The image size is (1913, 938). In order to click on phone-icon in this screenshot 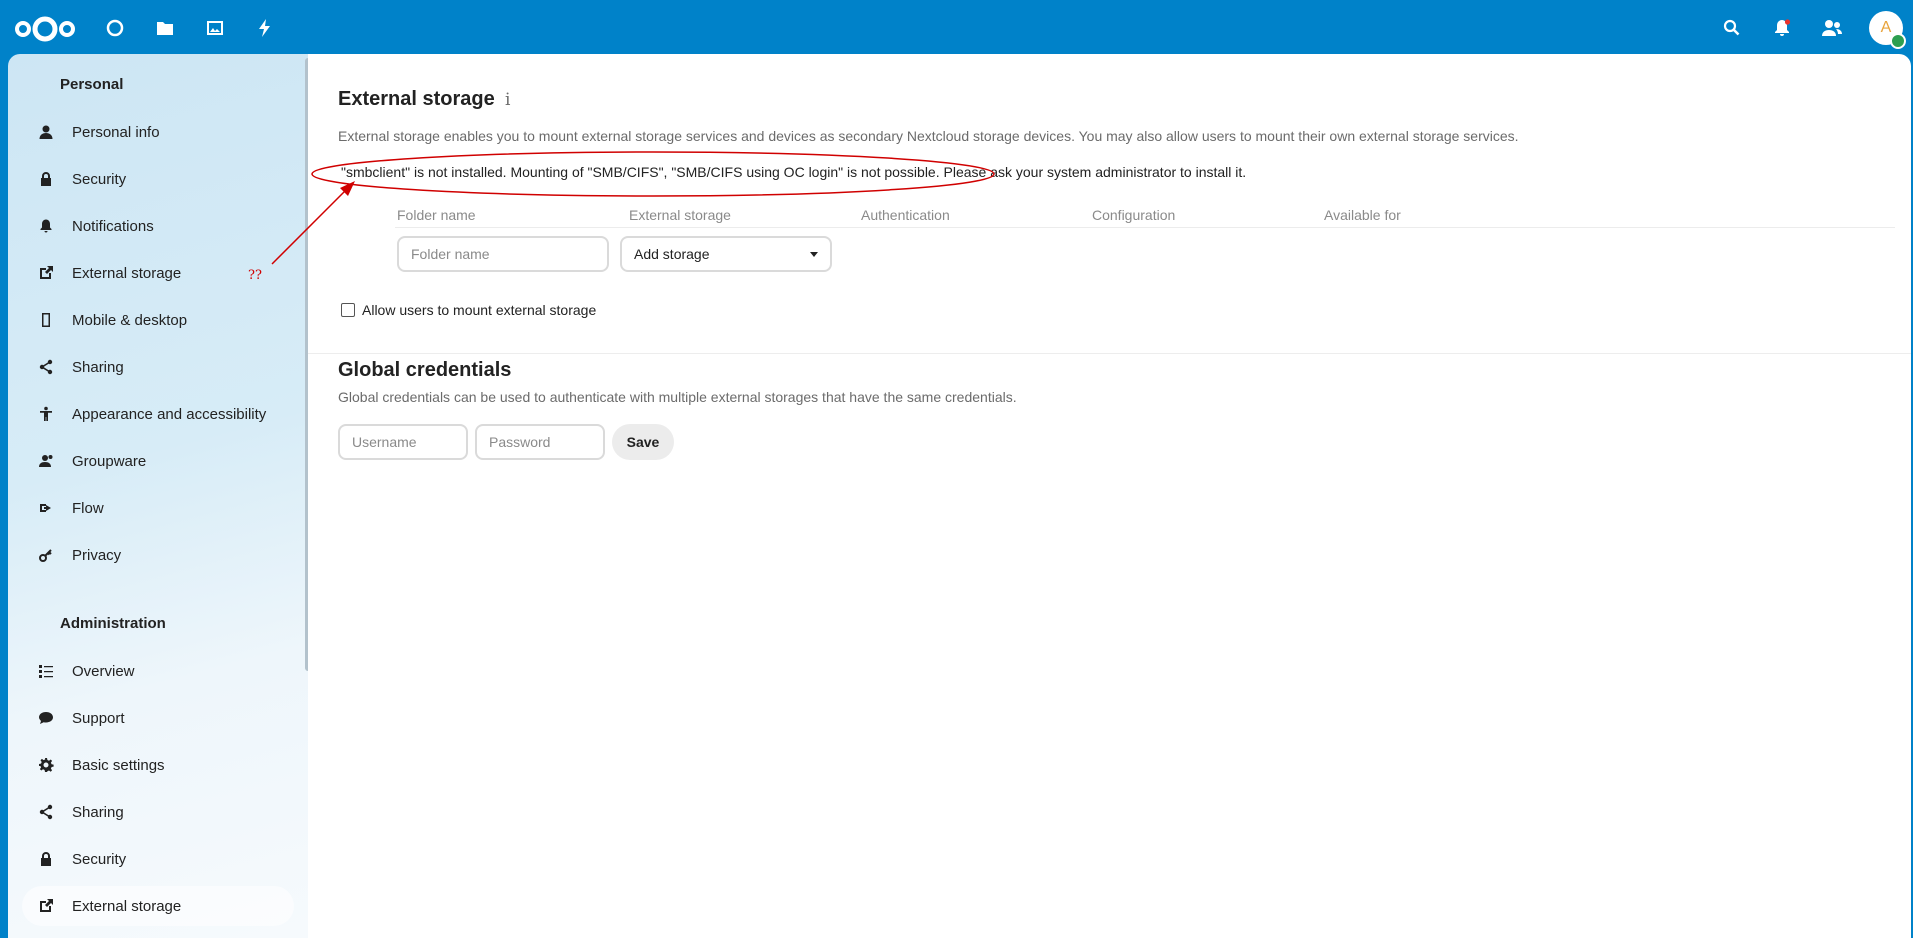, I will do `click(46, 320)`.